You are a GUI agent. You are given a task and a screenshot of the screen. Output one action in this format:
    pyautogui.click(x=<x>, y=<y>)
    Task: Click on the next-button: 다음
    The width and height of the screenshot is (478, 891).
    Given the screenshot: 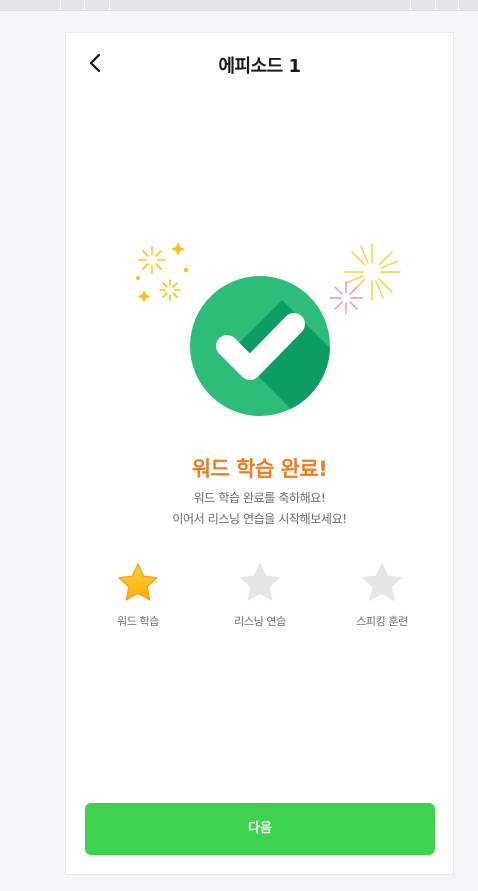 What is the action you would take?
    pyautogui.click(x=260, y=829)
    